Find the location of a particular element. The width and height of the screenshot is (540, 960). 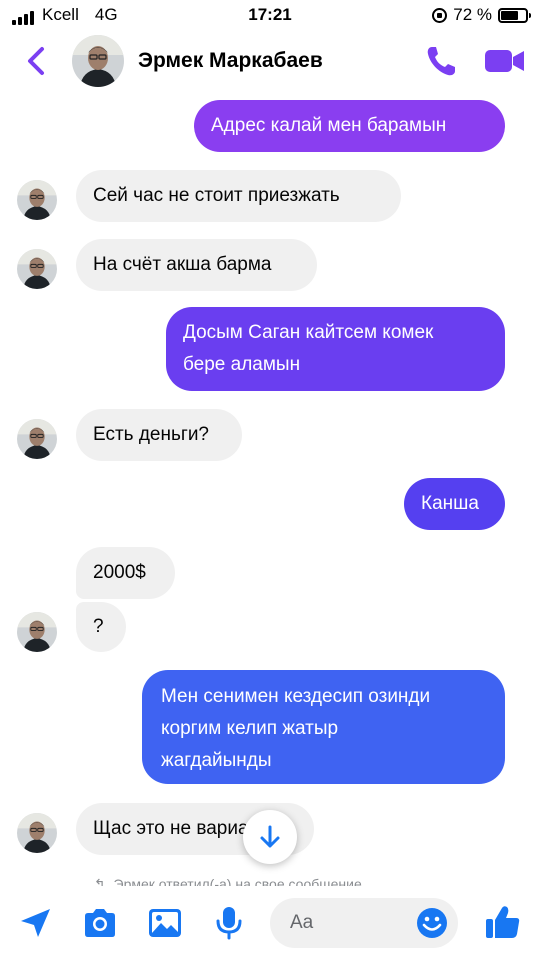

message-input is located at coordinates (350, 923).